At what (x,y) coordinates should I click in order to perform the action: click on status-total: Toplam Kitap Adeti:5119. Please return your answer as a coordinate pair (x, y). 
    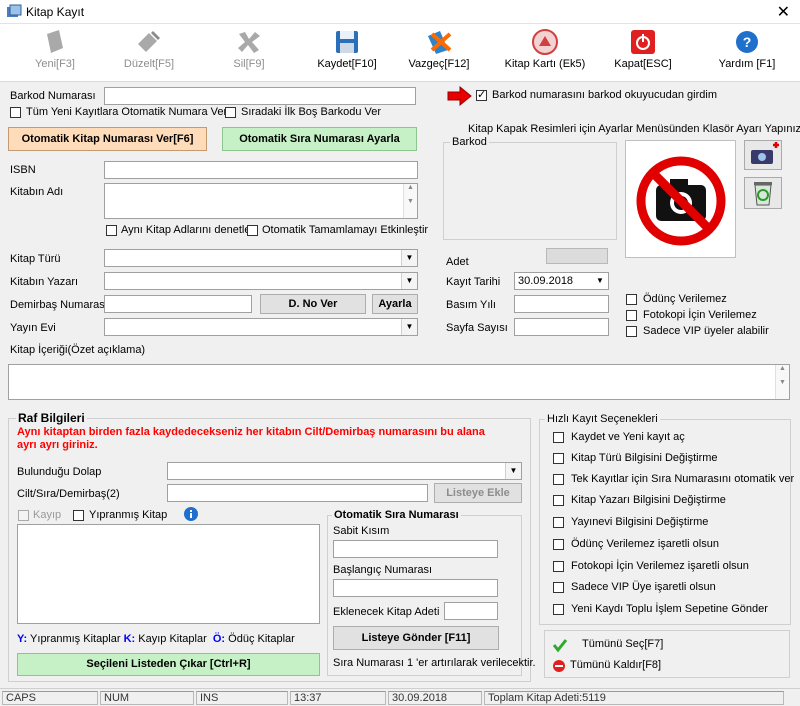
    Looking at the image, I should click on (634, 698).